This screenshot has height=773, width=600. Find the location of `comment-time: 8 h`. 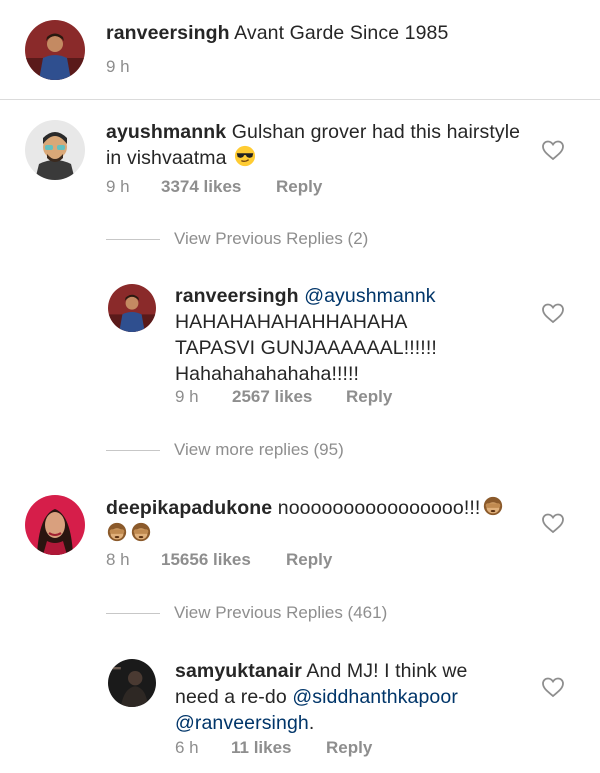

comment-time: 8 h is located at coordinates (118, 559).